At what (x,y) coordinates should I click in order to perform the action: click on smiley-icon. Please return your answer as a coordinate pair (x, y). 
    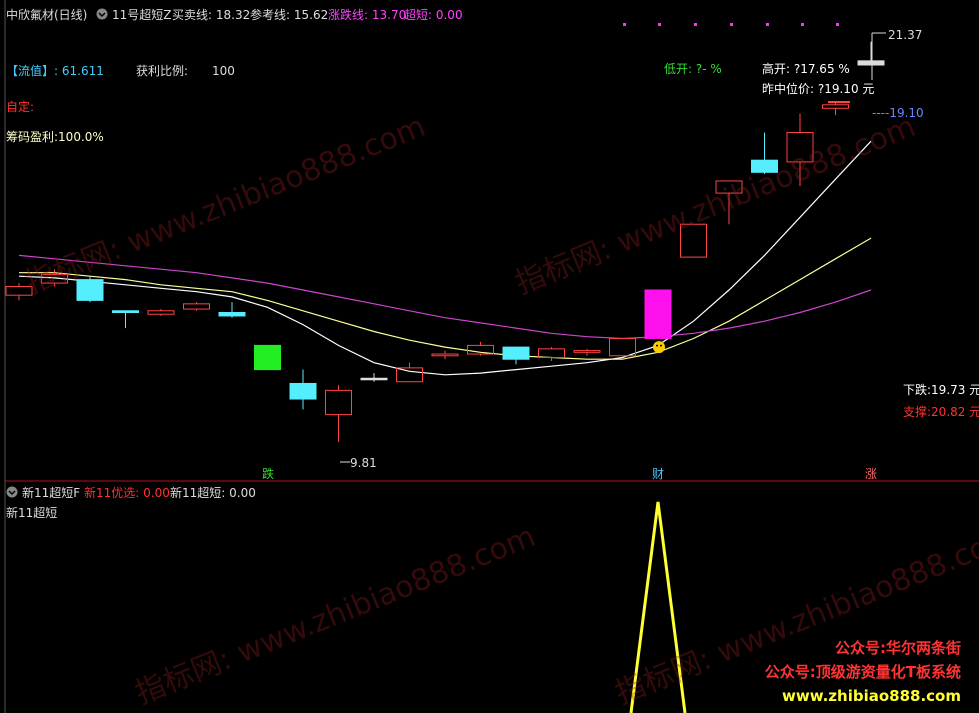
    Looking at the image, I should click on (659, 347).